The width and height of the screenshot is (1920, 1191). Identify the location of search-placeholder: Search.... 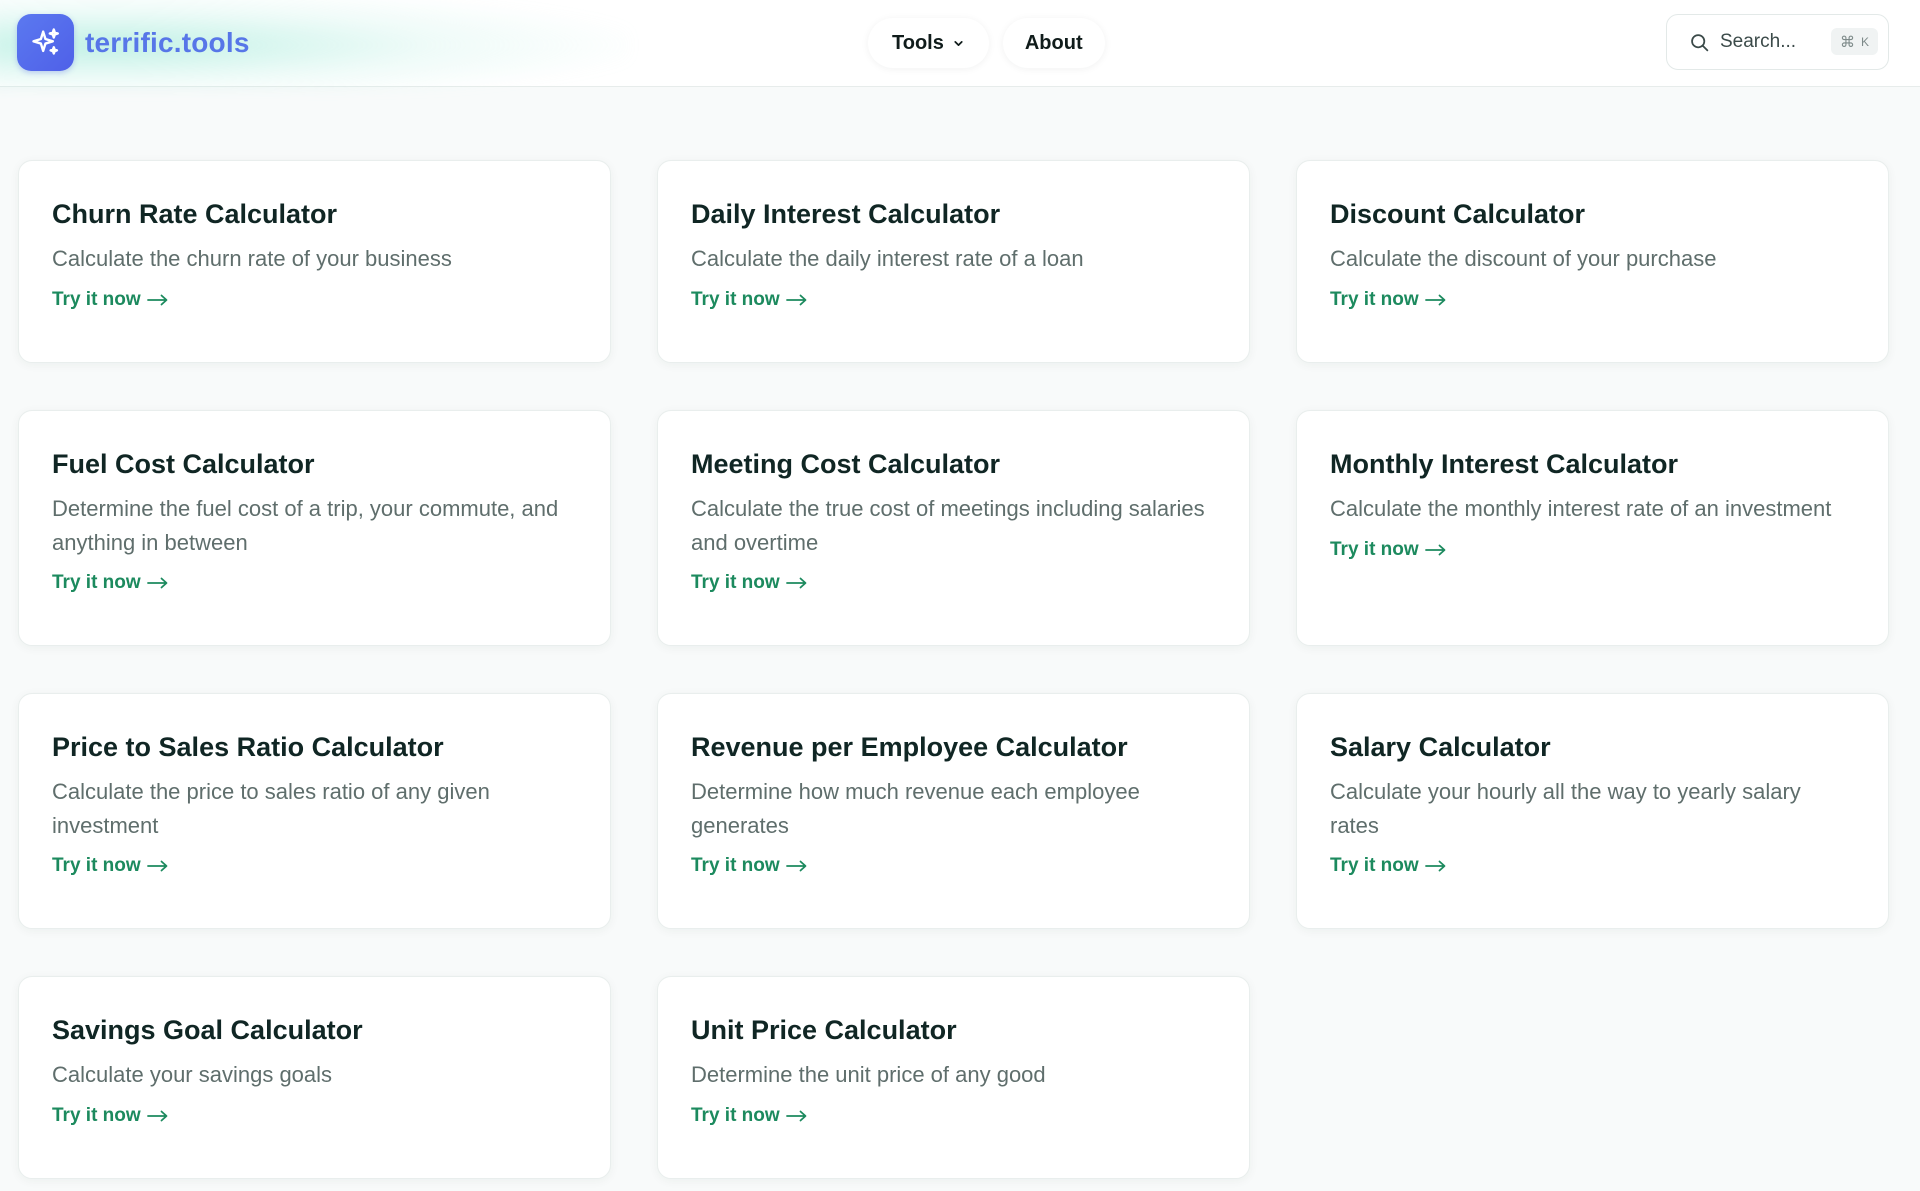
(1758, 41).